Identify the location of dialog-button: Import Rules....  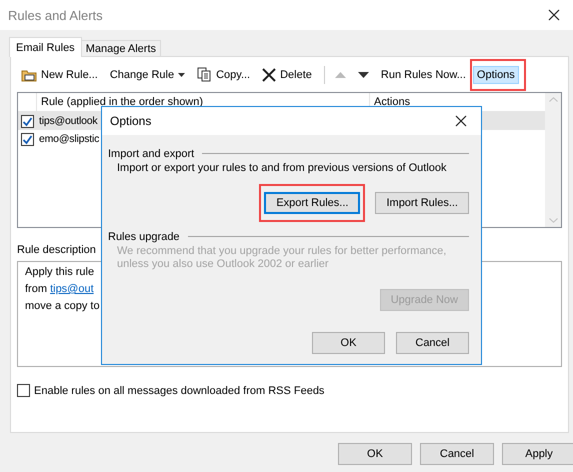
(422, 203).